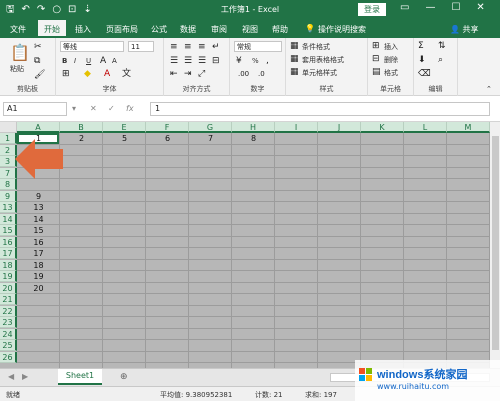 This screenshot has width=500, height=401. Describe the element at coordinates (126, 74) in the screenshot. I see `phonetic-icon: 文` at that location.